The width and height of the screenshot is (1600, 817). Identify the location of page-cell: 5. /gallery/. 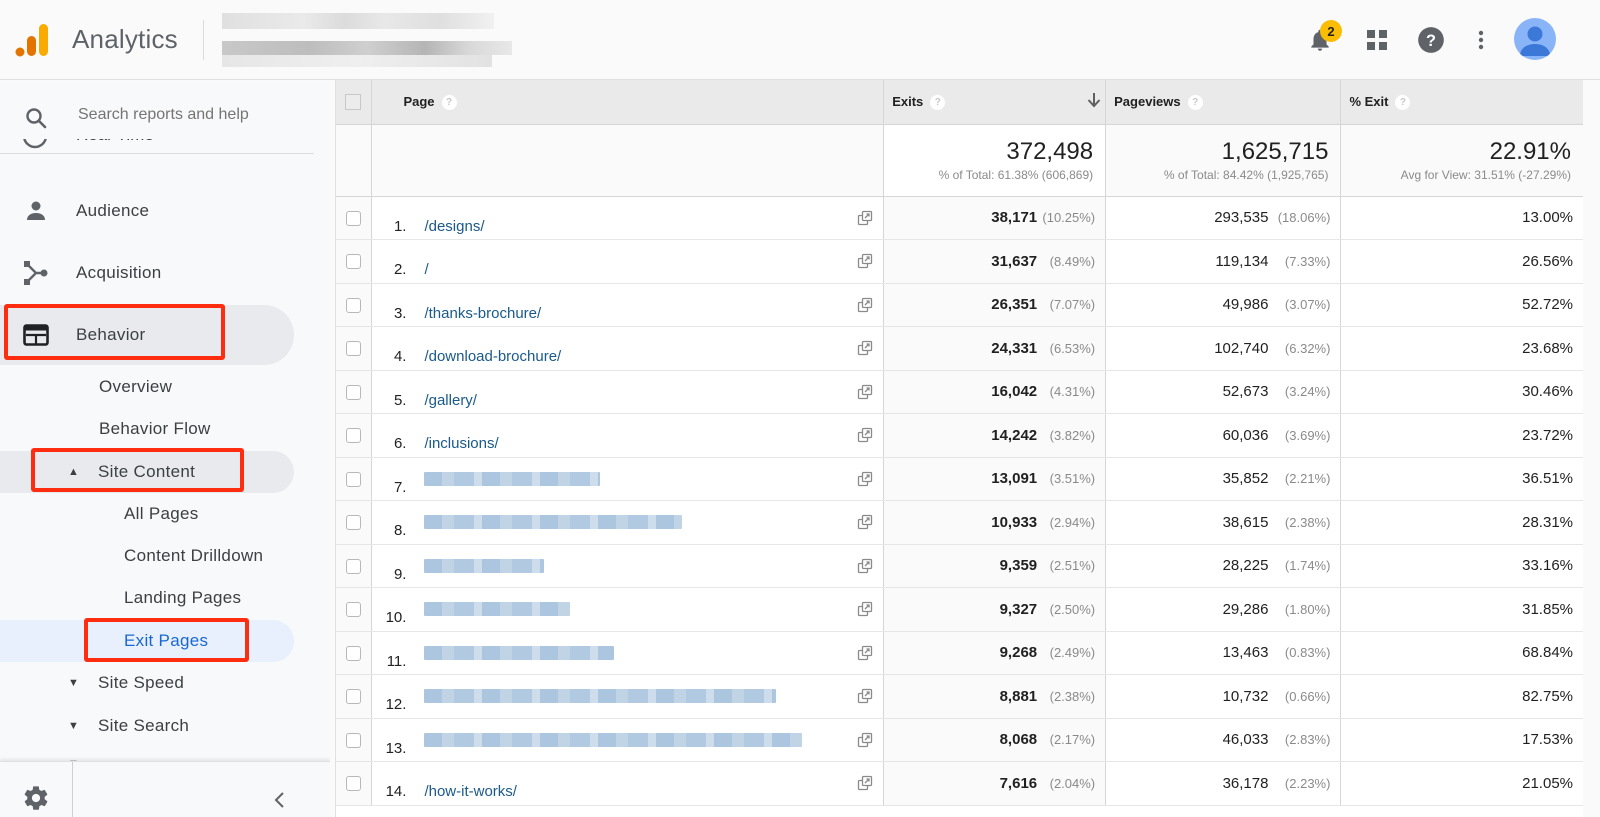
(628, 392).